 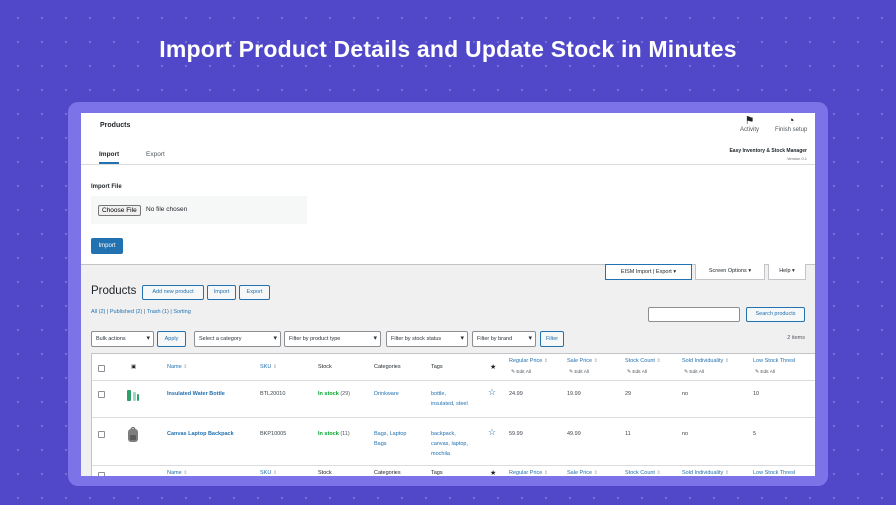 What do you see at coordinates (449, 404) in the screenshot?
I see `tag-link: insulated, steel` at bounding box center [449, 404].